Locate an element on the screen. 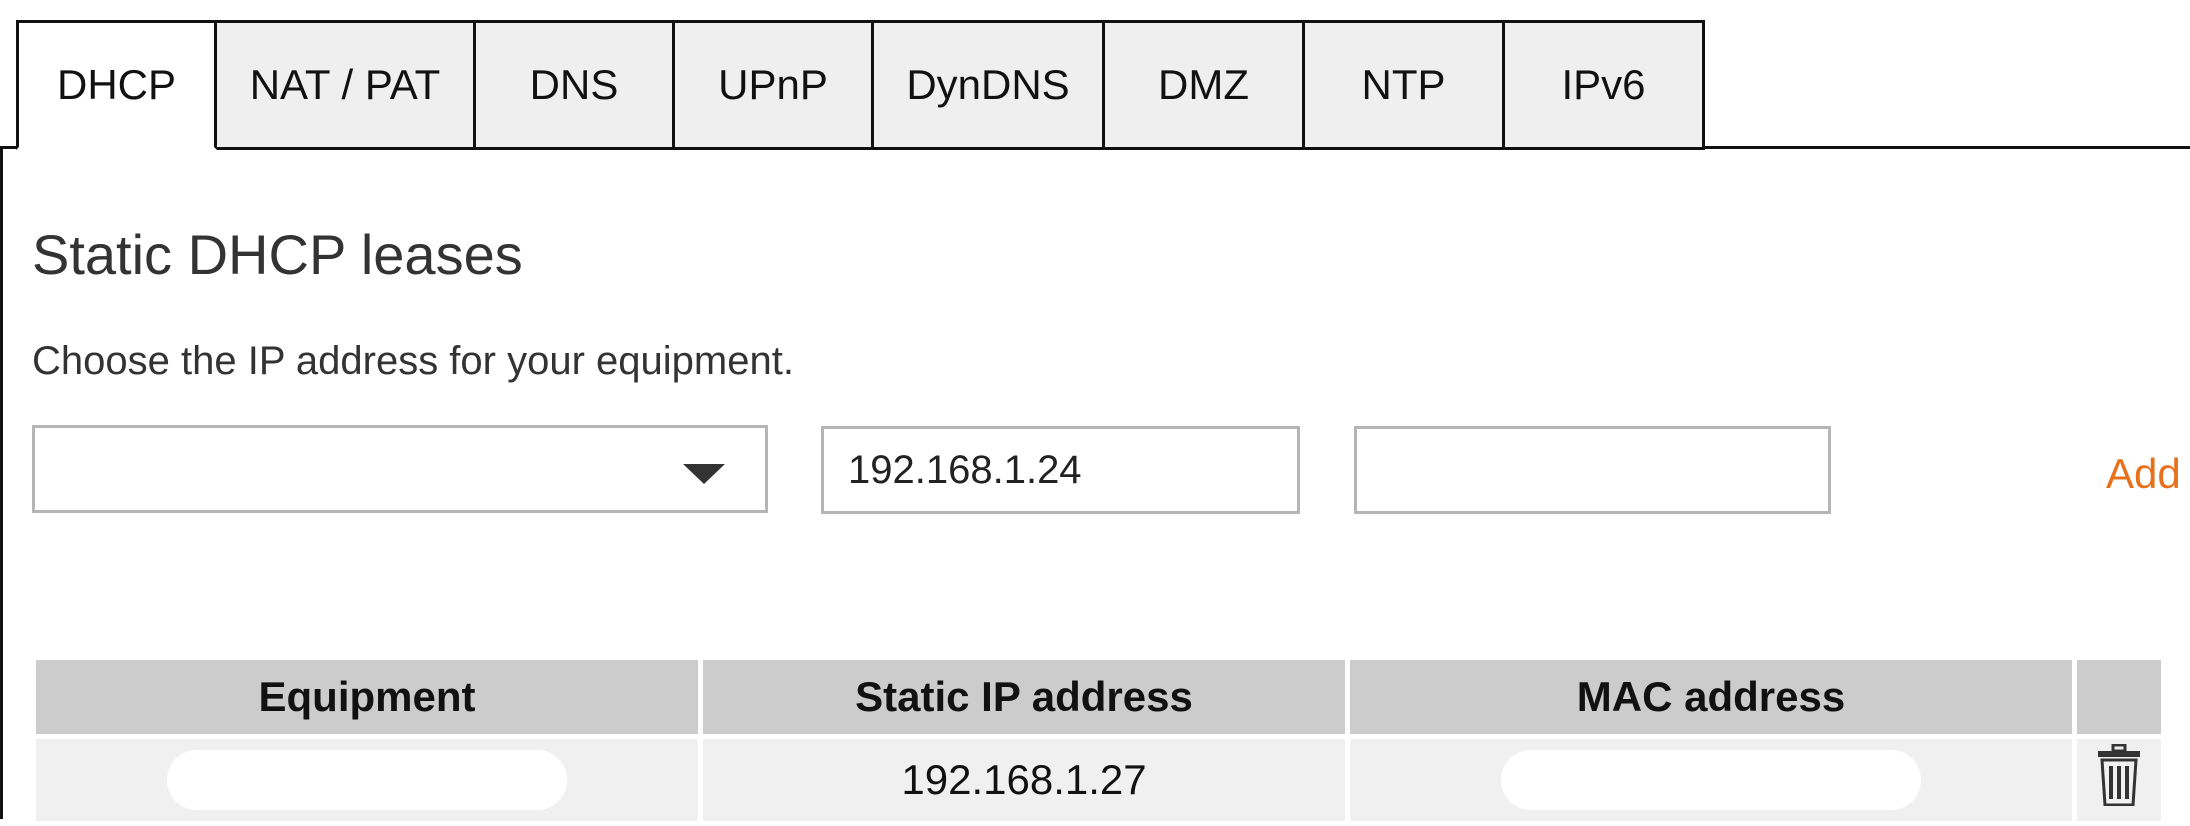 Image resolution: width=2190 pixels, height=826 pixels. cell-static-ip: 192.168.1.27 is located at coordinates (1024, 780).